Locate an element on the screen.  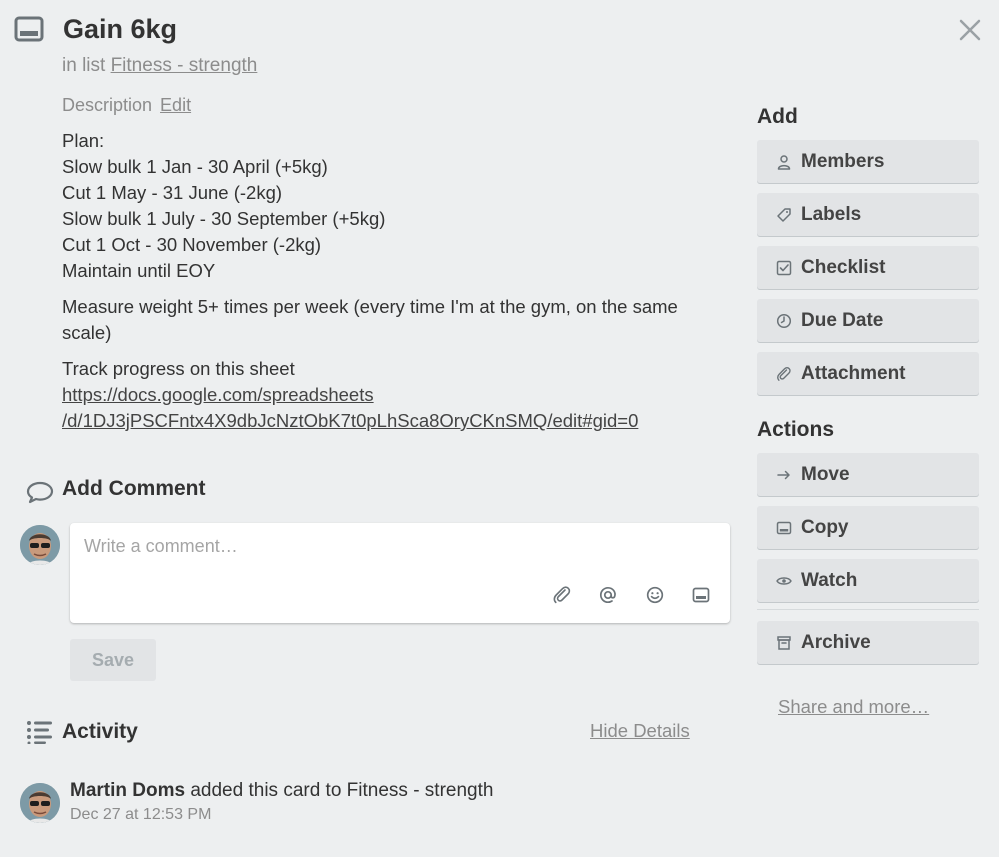
clock-icon is located at coordinates (784, 321).